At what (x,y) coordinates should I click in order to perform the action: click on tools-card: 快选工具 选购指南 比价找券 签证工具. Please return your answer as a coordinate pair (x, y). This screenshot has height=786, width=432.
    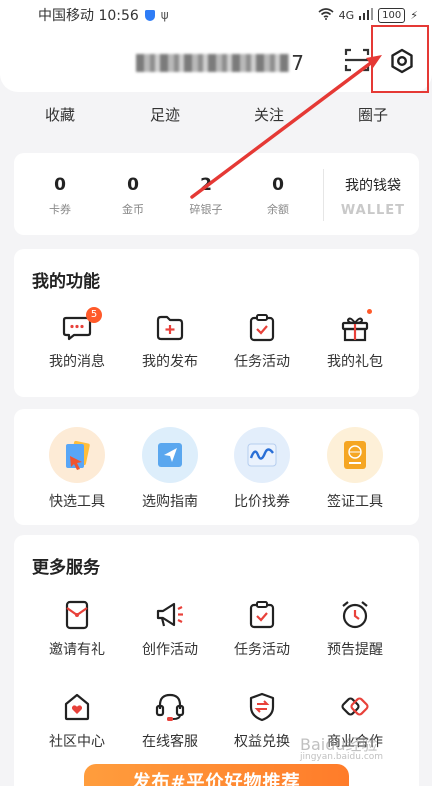
    Looking at the image, I should click on (216, 467).